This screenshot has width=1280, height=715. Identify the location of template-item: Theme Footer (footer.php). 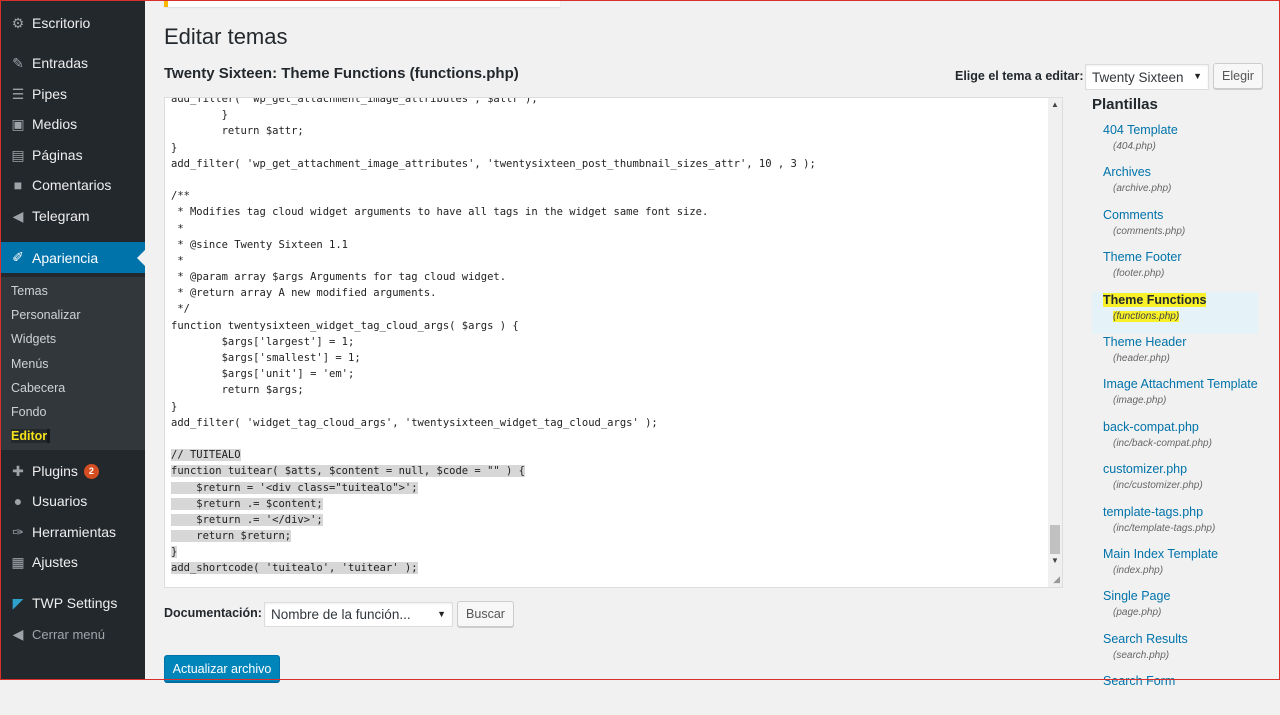
(1177, 270).